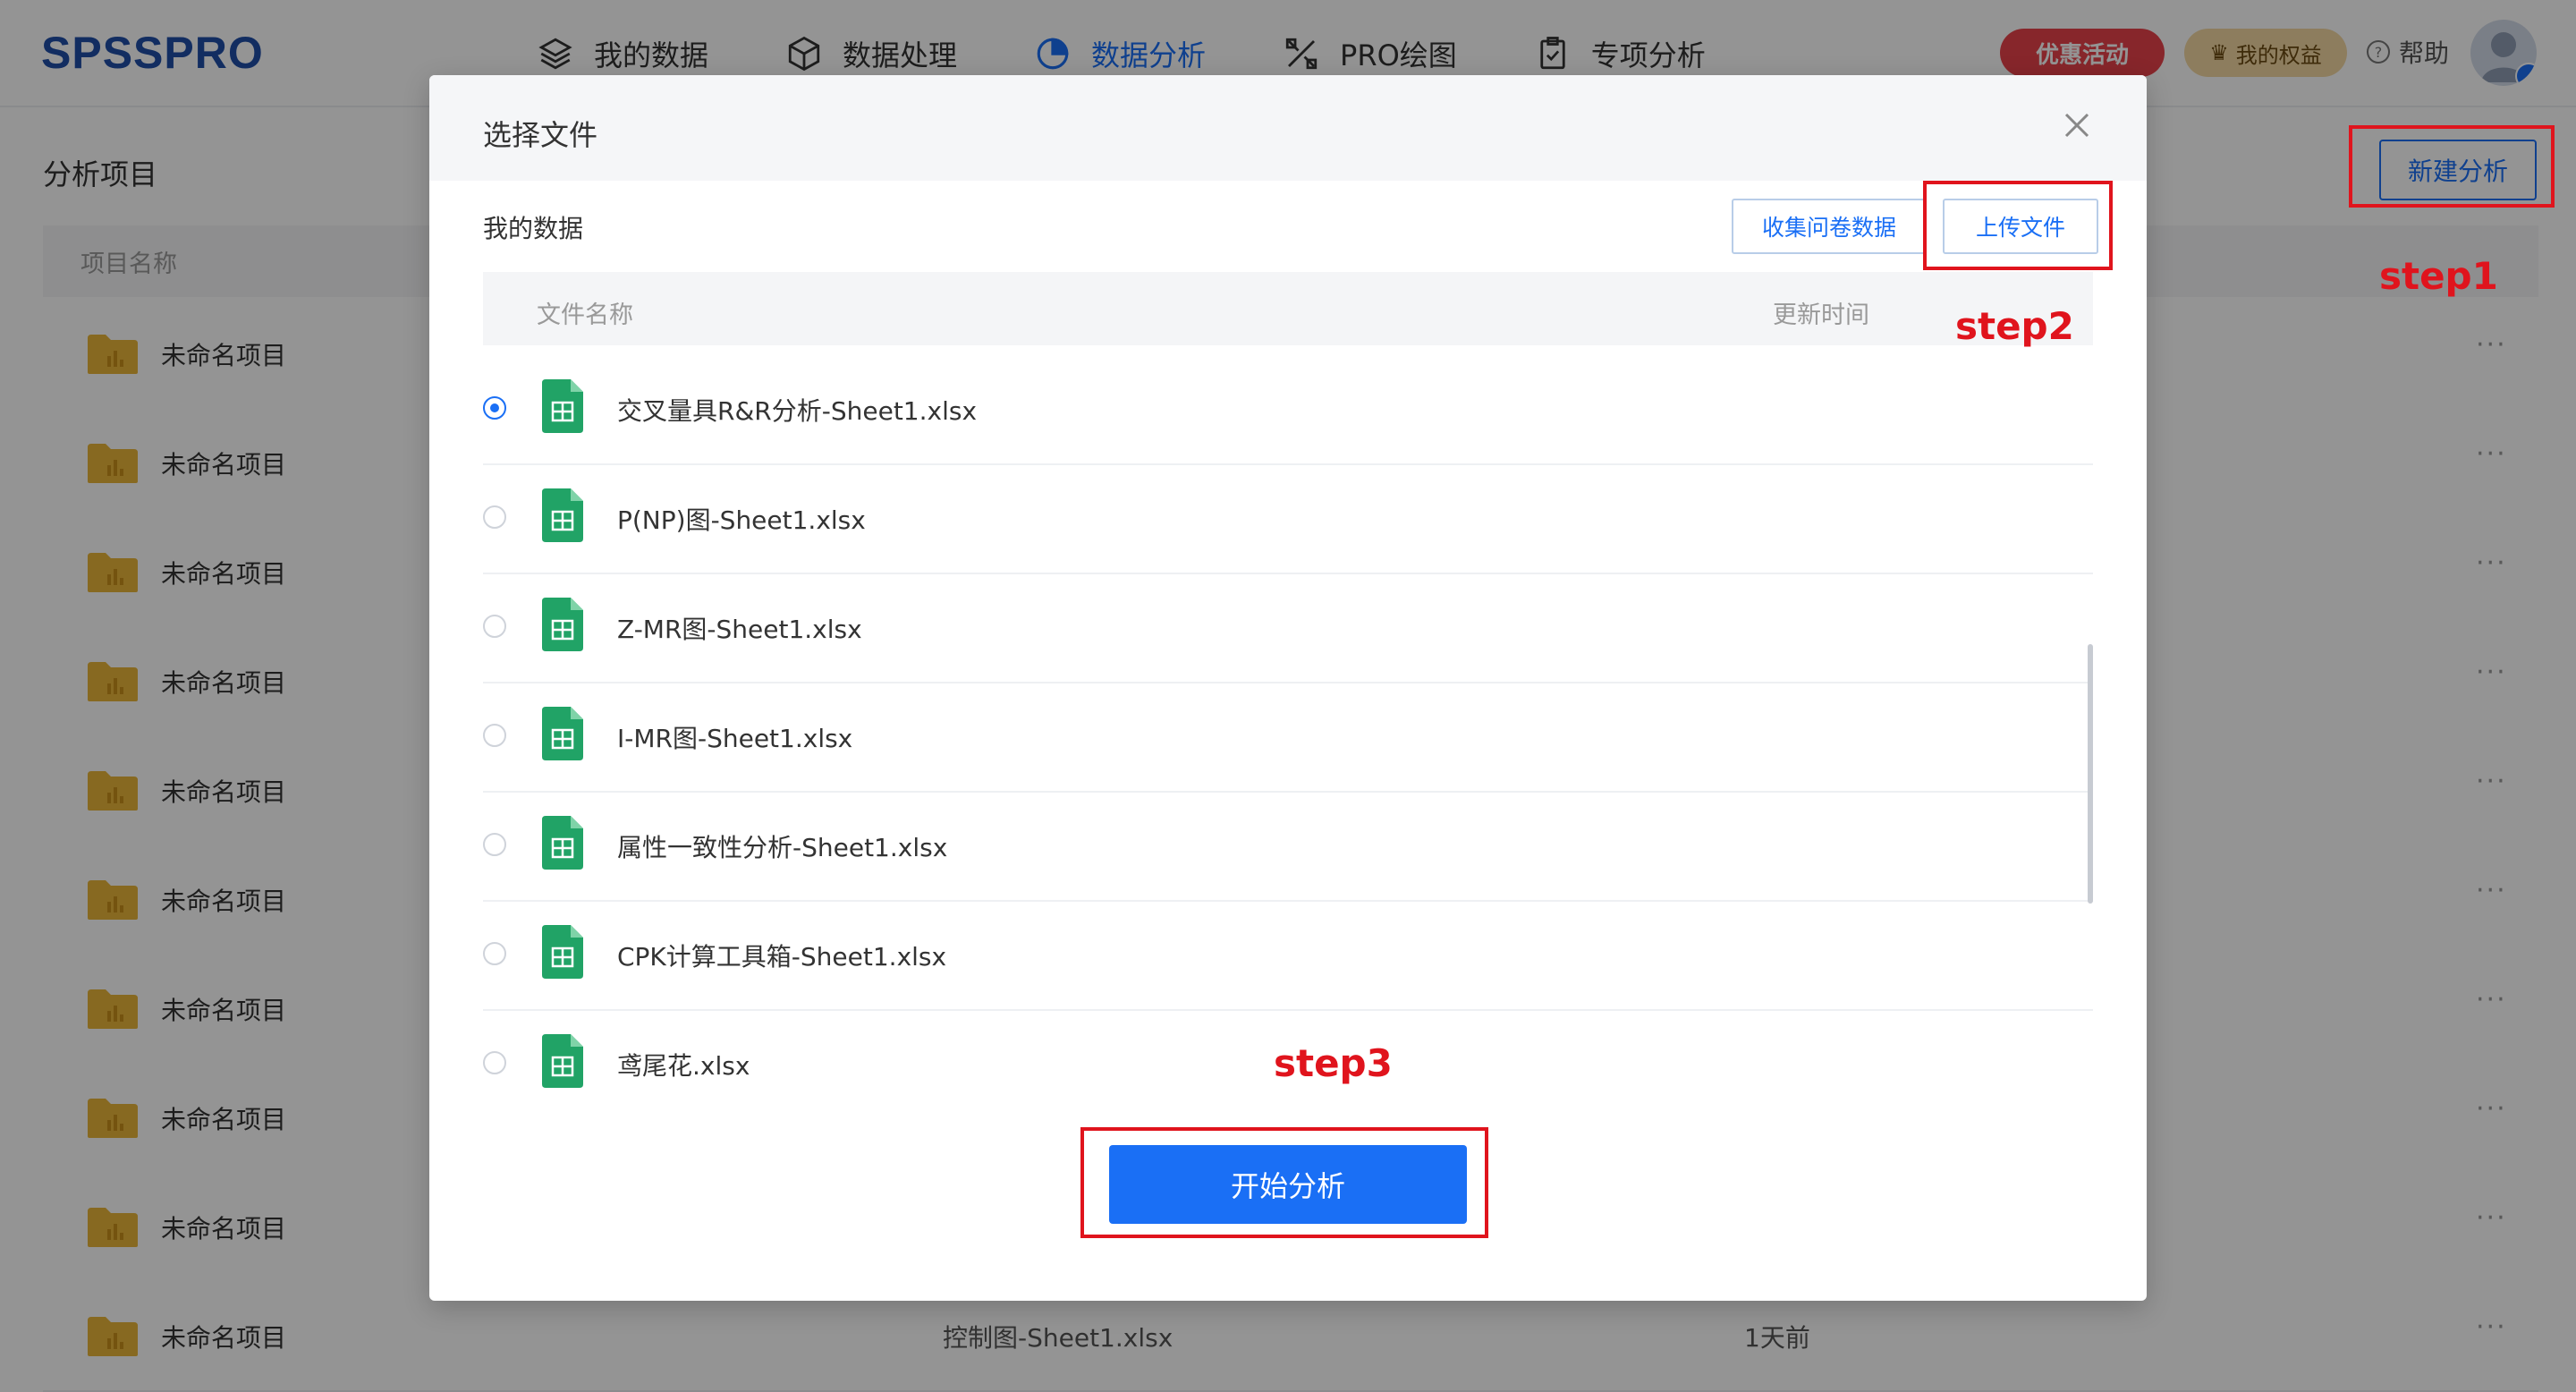 The height and width of the screenshot is (1392, 2576). Describe the element at coordinates (1288, 128) in the screenshot. I see `dialog-header: 选择文件` at that location.